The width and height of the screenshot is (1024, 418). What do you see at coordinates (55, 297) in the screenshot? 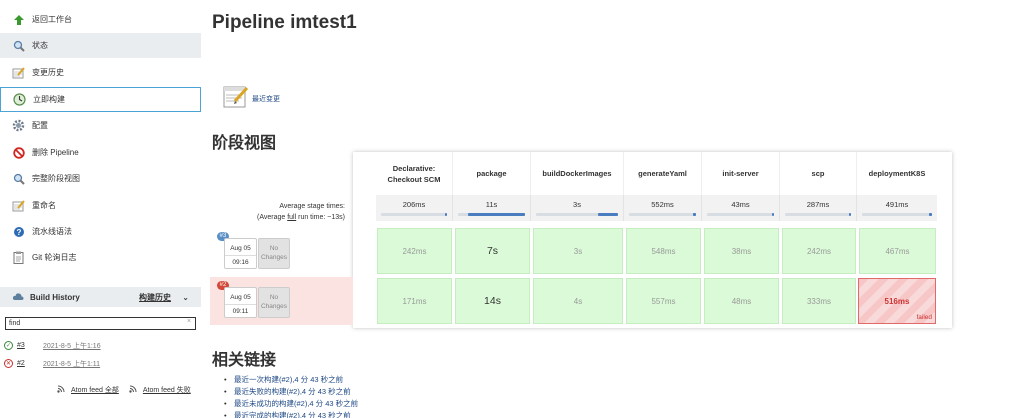
I see `build-history-title: Build History` at bounding box center [55, 297].